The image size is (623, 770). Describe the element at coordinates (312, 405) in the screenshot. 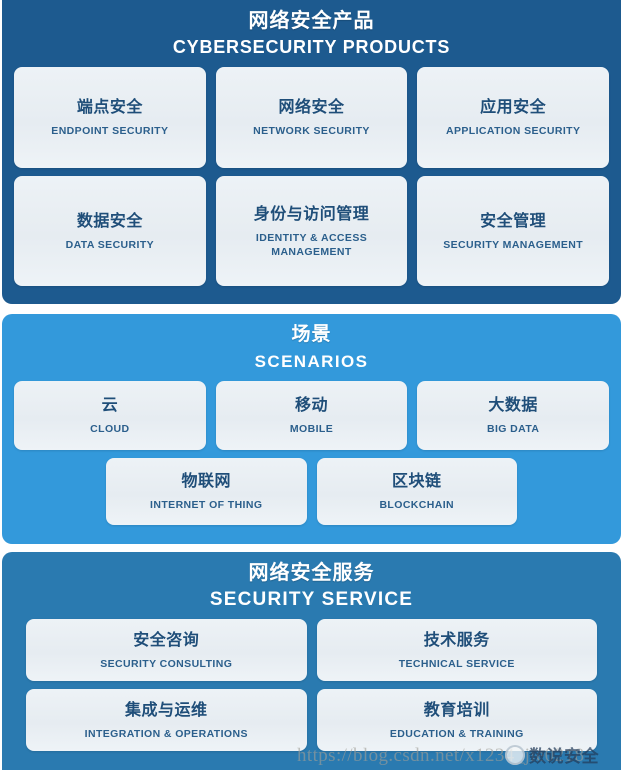

I see `card-label-cn: 移动` at that location.